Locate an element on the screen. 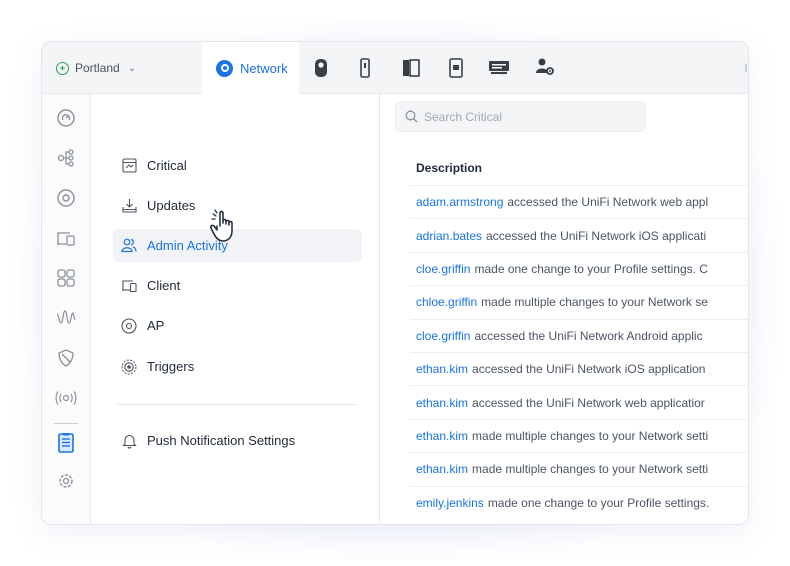 The image size is (790, 566). access-reader-icon is located at coordinates (365, 68).